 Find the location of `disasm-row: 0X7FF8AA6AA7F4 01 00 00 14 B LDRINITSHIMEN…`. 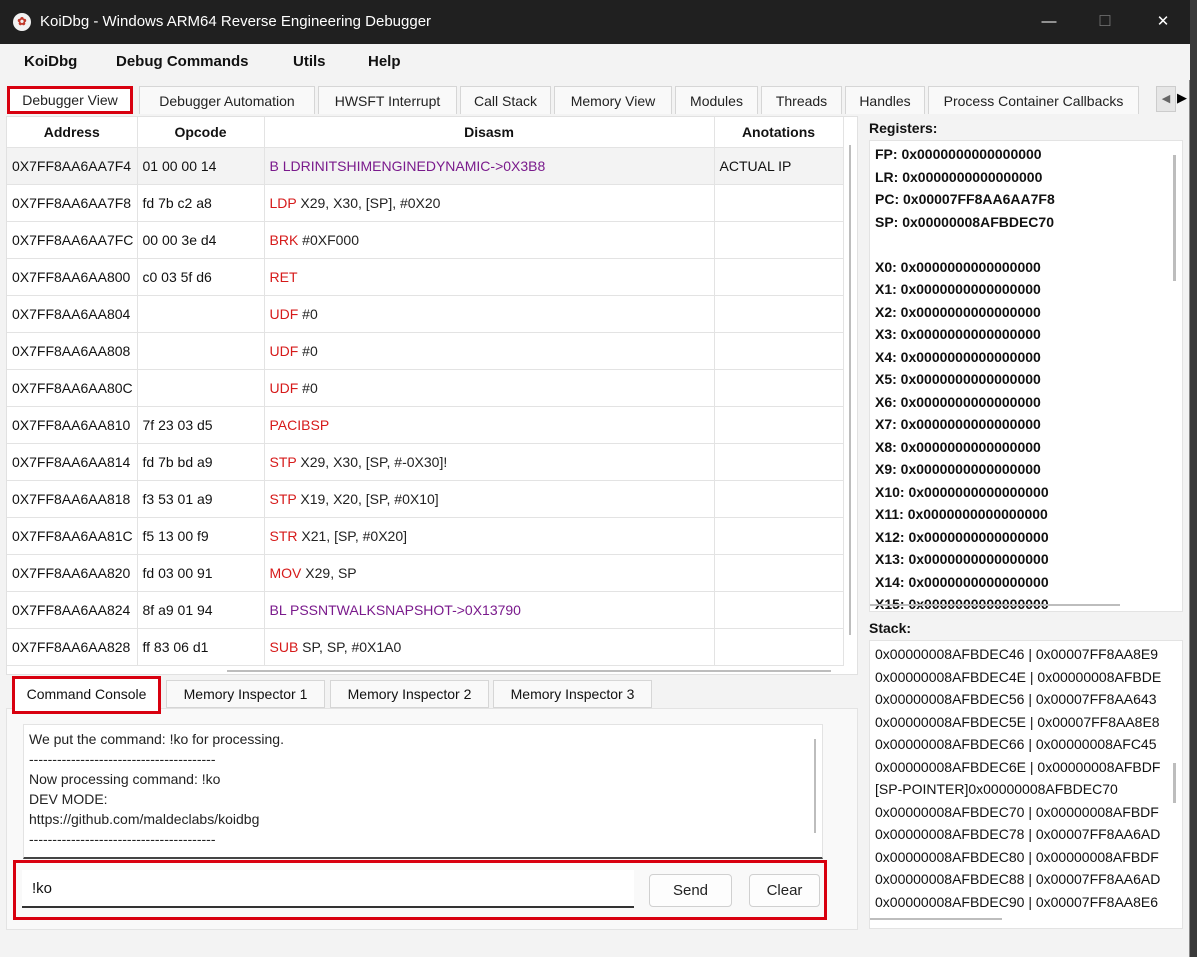

disasm-row: 0X7FF8AA6AA7F4 01 00 00 14 B LDRINITSHIMEN… is located at coordinates (425, 166).